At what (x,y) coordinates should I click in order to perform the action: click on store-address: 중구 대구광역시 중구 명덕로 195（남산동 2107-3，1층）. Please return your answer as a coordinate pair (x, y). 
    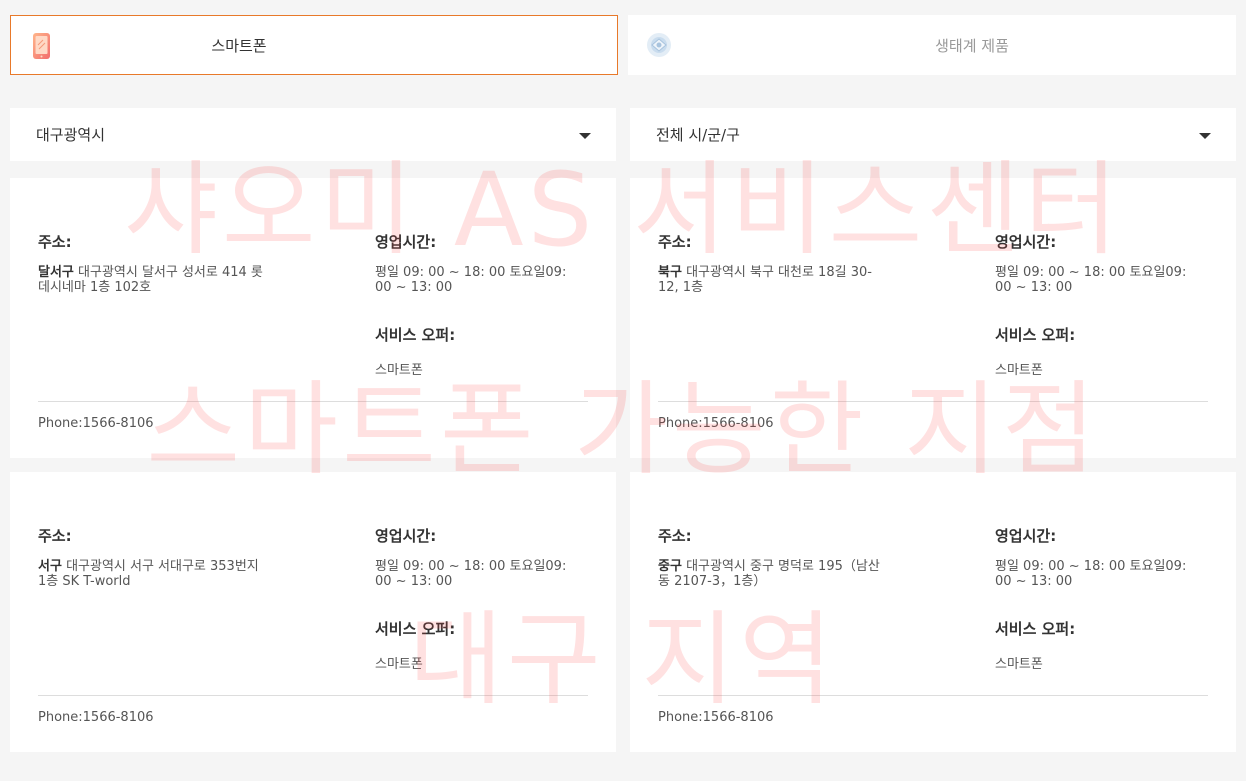
    Looking at the image, I should click on (773, 574).